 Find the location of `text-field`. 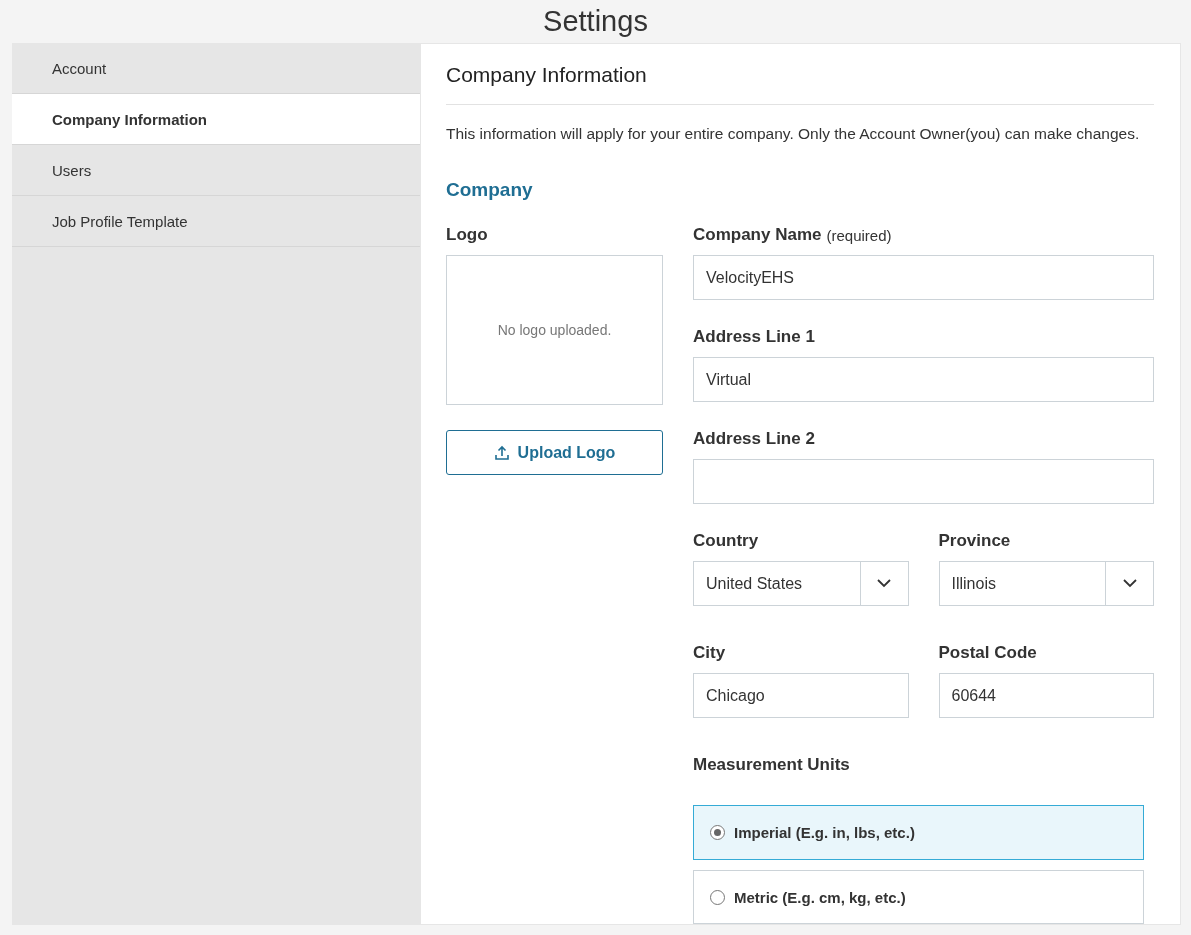

text-field is located at coordinates (923, 481).